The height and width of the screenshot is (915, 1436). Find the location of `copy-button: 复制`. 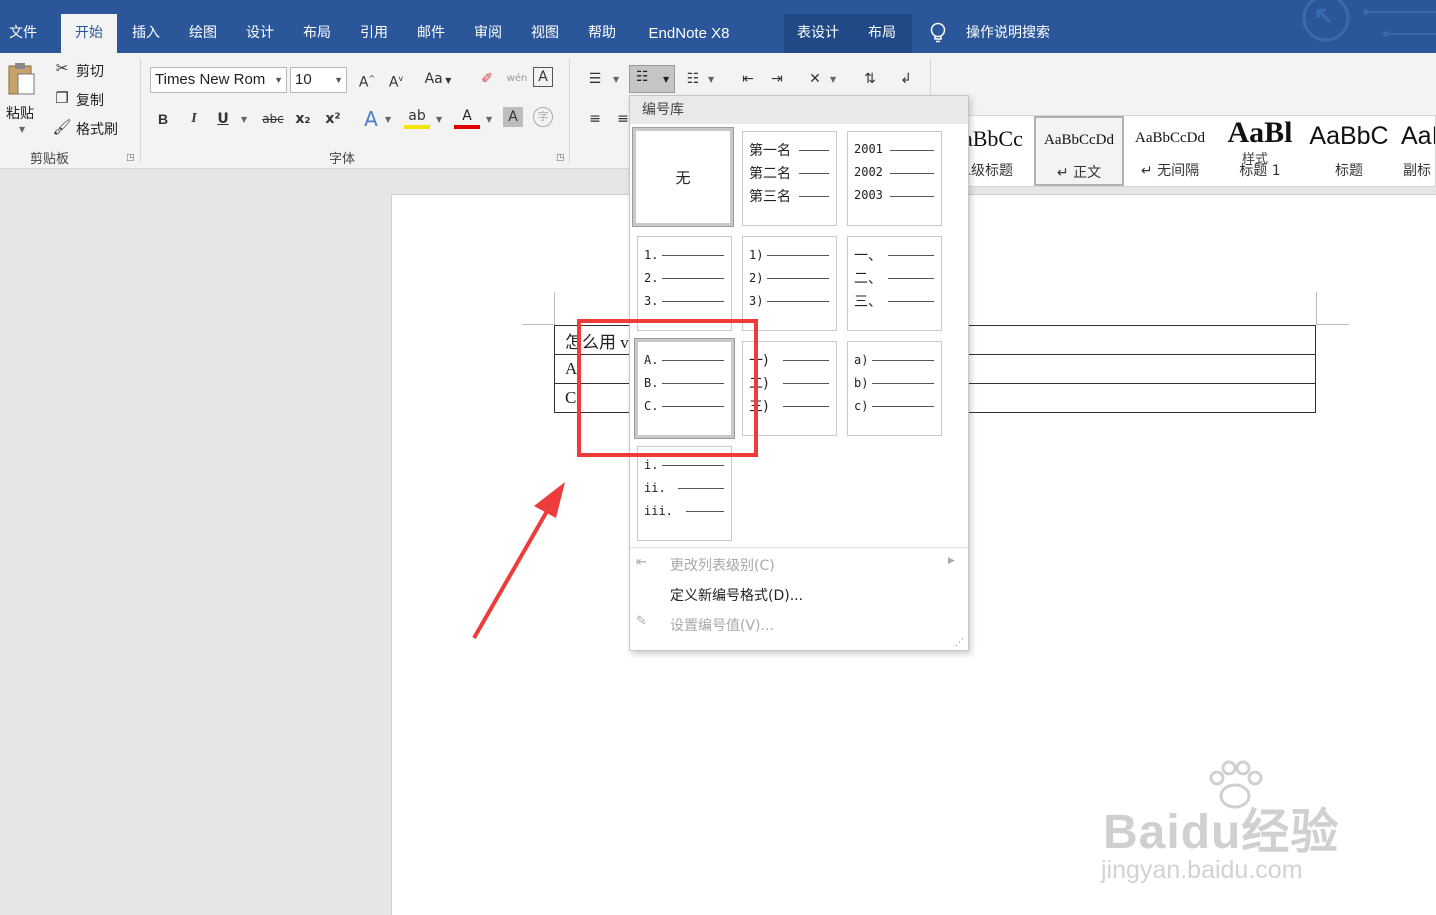

copy-button: 复制 is located at coordinates (90, 100).